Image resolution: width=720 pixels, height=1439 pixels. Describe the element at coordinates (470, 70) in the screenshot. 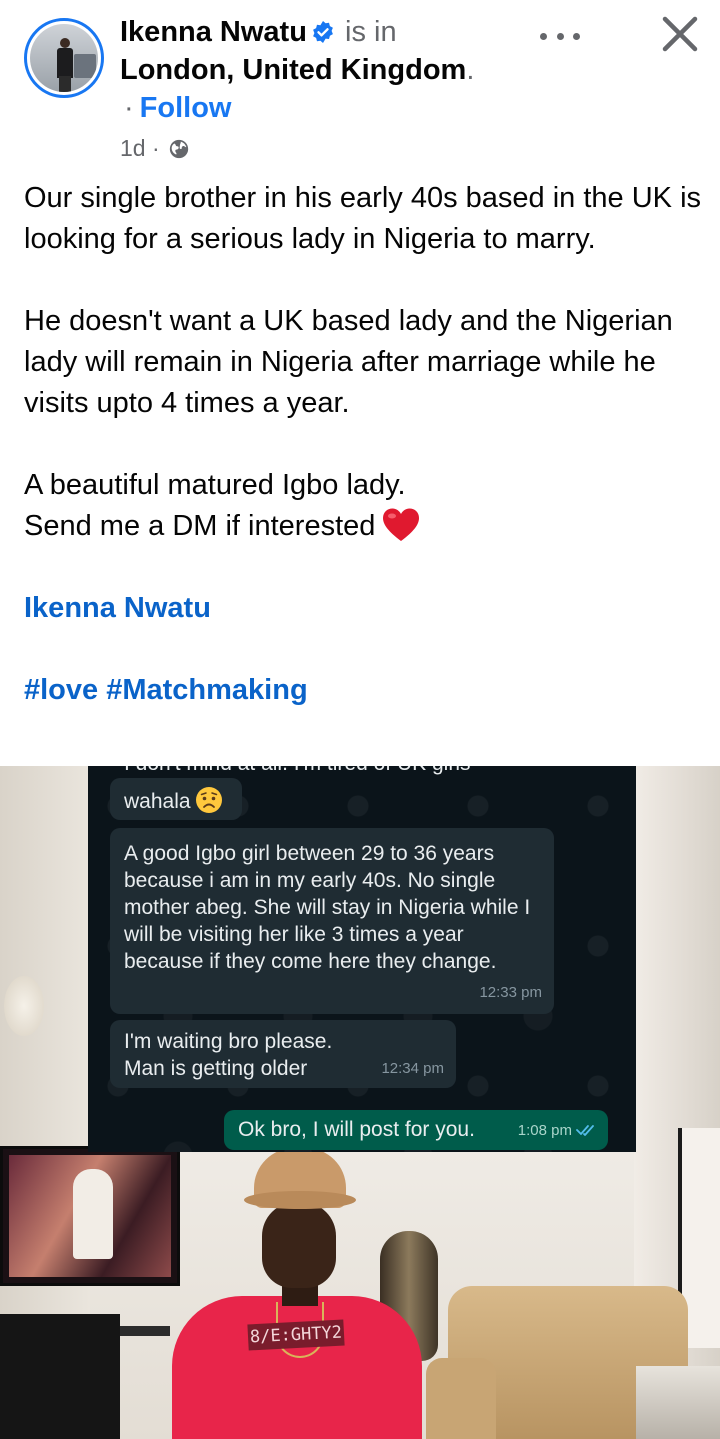

I see `location-suffix: .` at that location.